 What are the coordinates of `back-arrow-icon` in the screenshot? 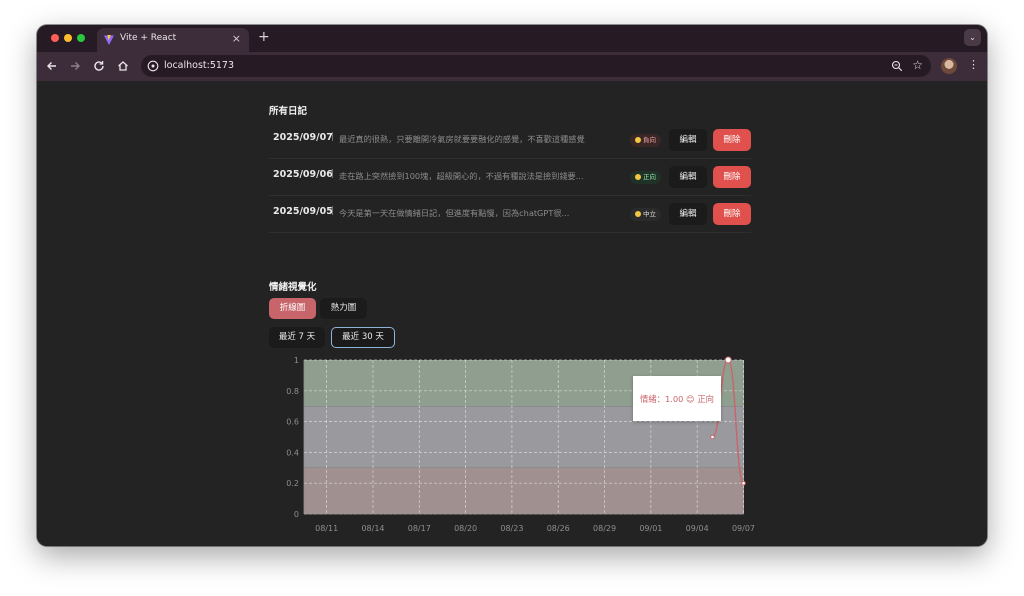 It's located at (52, 66).